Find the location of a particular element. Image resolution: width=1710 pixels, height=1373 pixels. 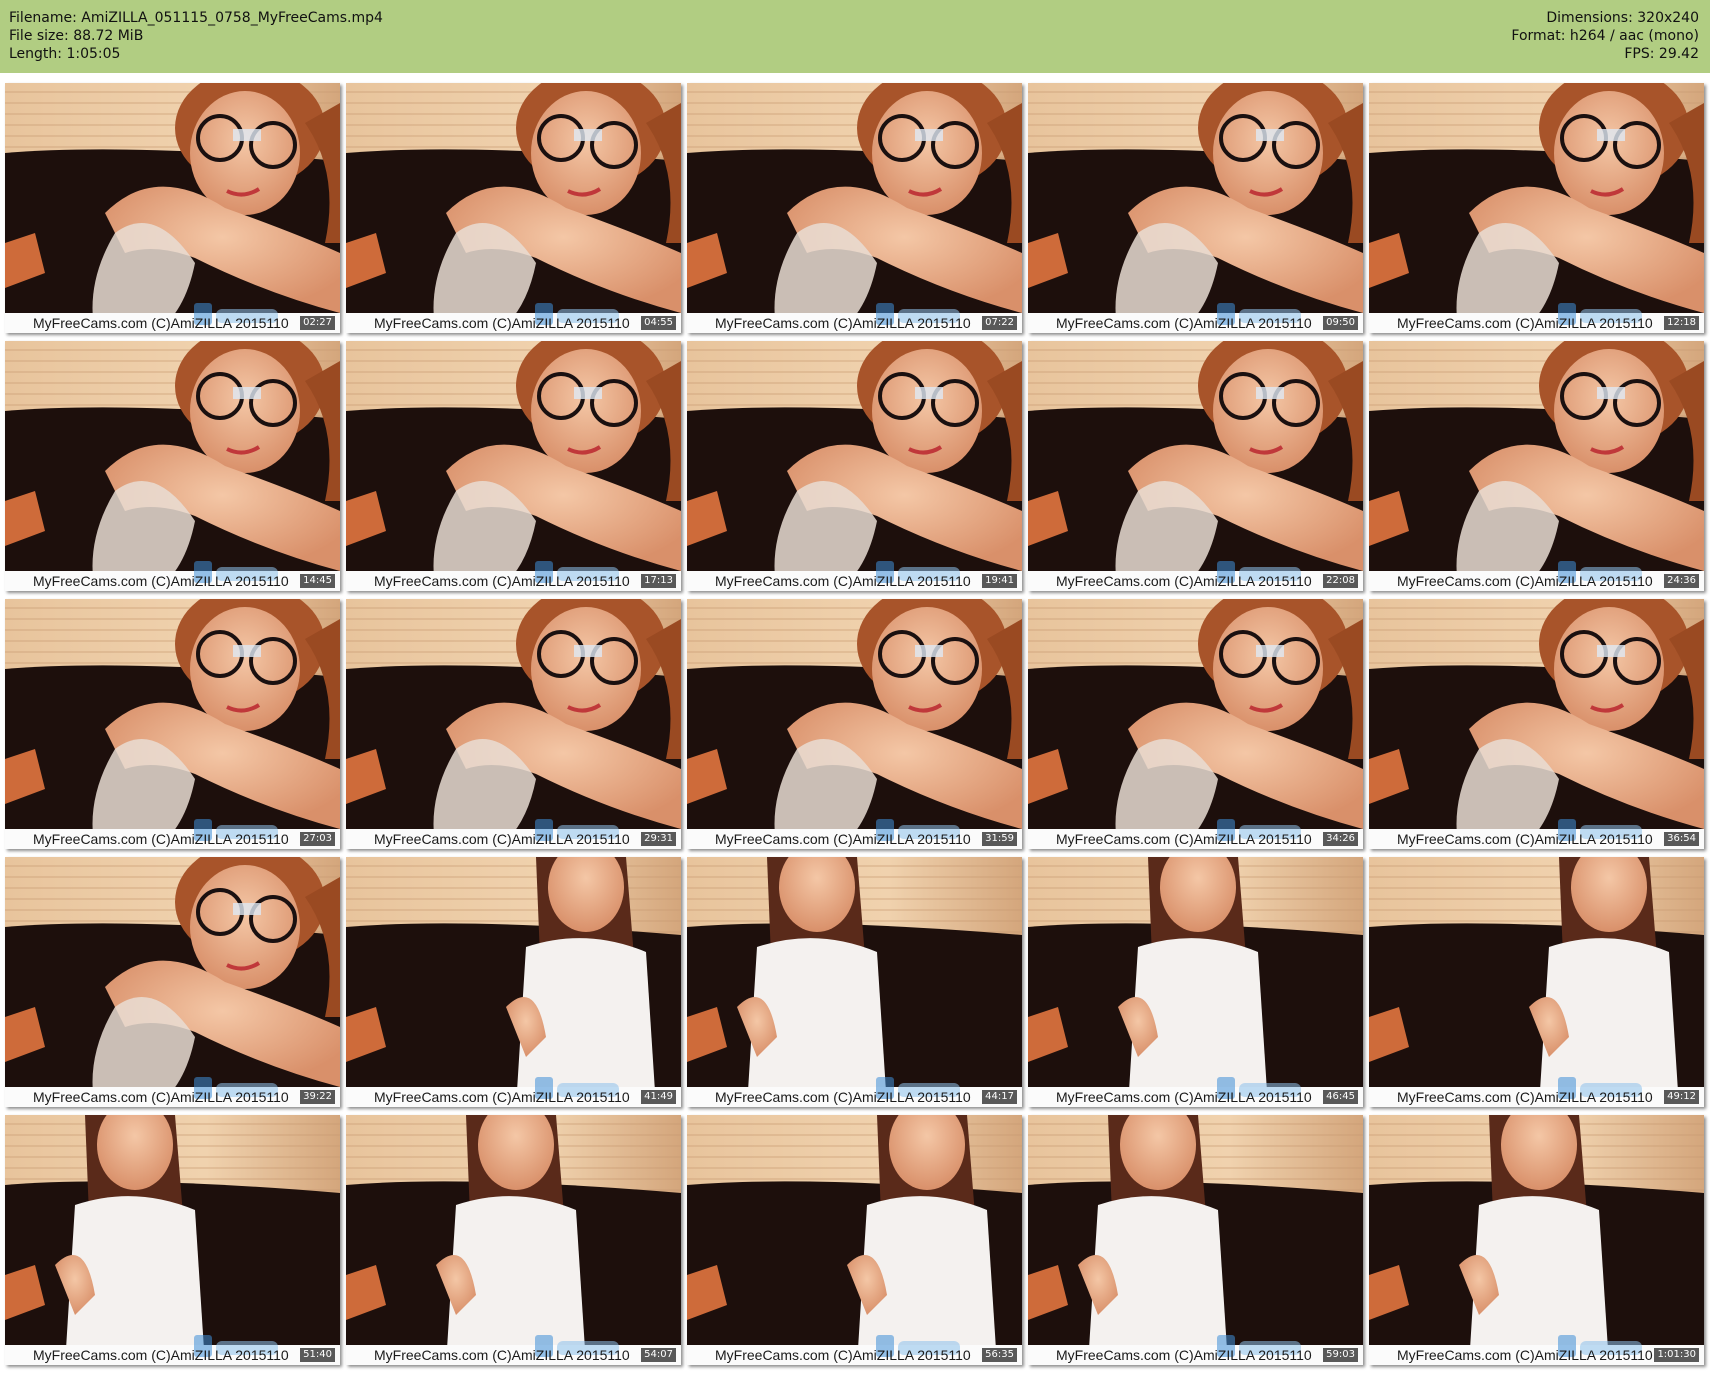

video-frame-thumbnail: MyFreeCams.com (C)AmiZILLA 2015110 17:13 is located at coordinates (513, 466).